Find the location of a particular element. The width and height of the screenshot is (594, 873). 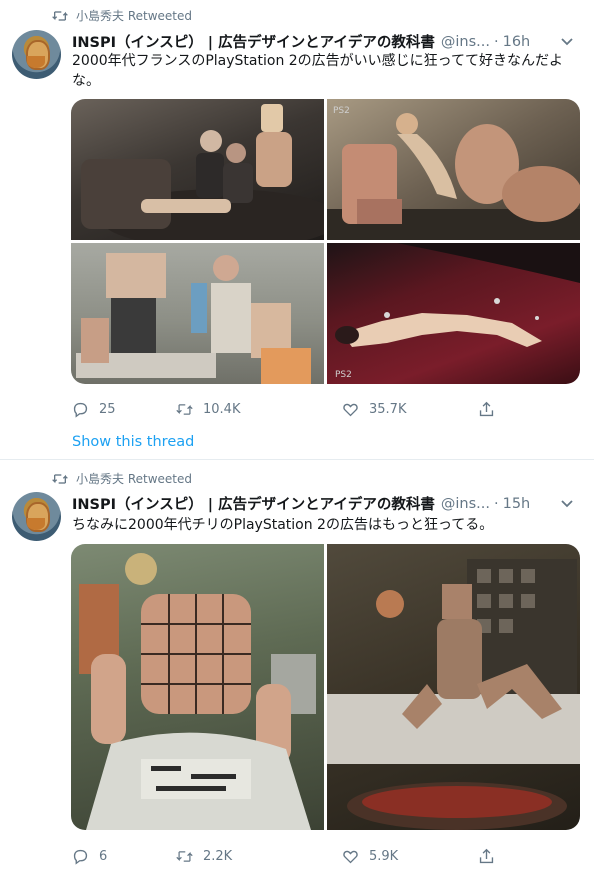

like-button: 35.7K is located at coordinates (374, 409).